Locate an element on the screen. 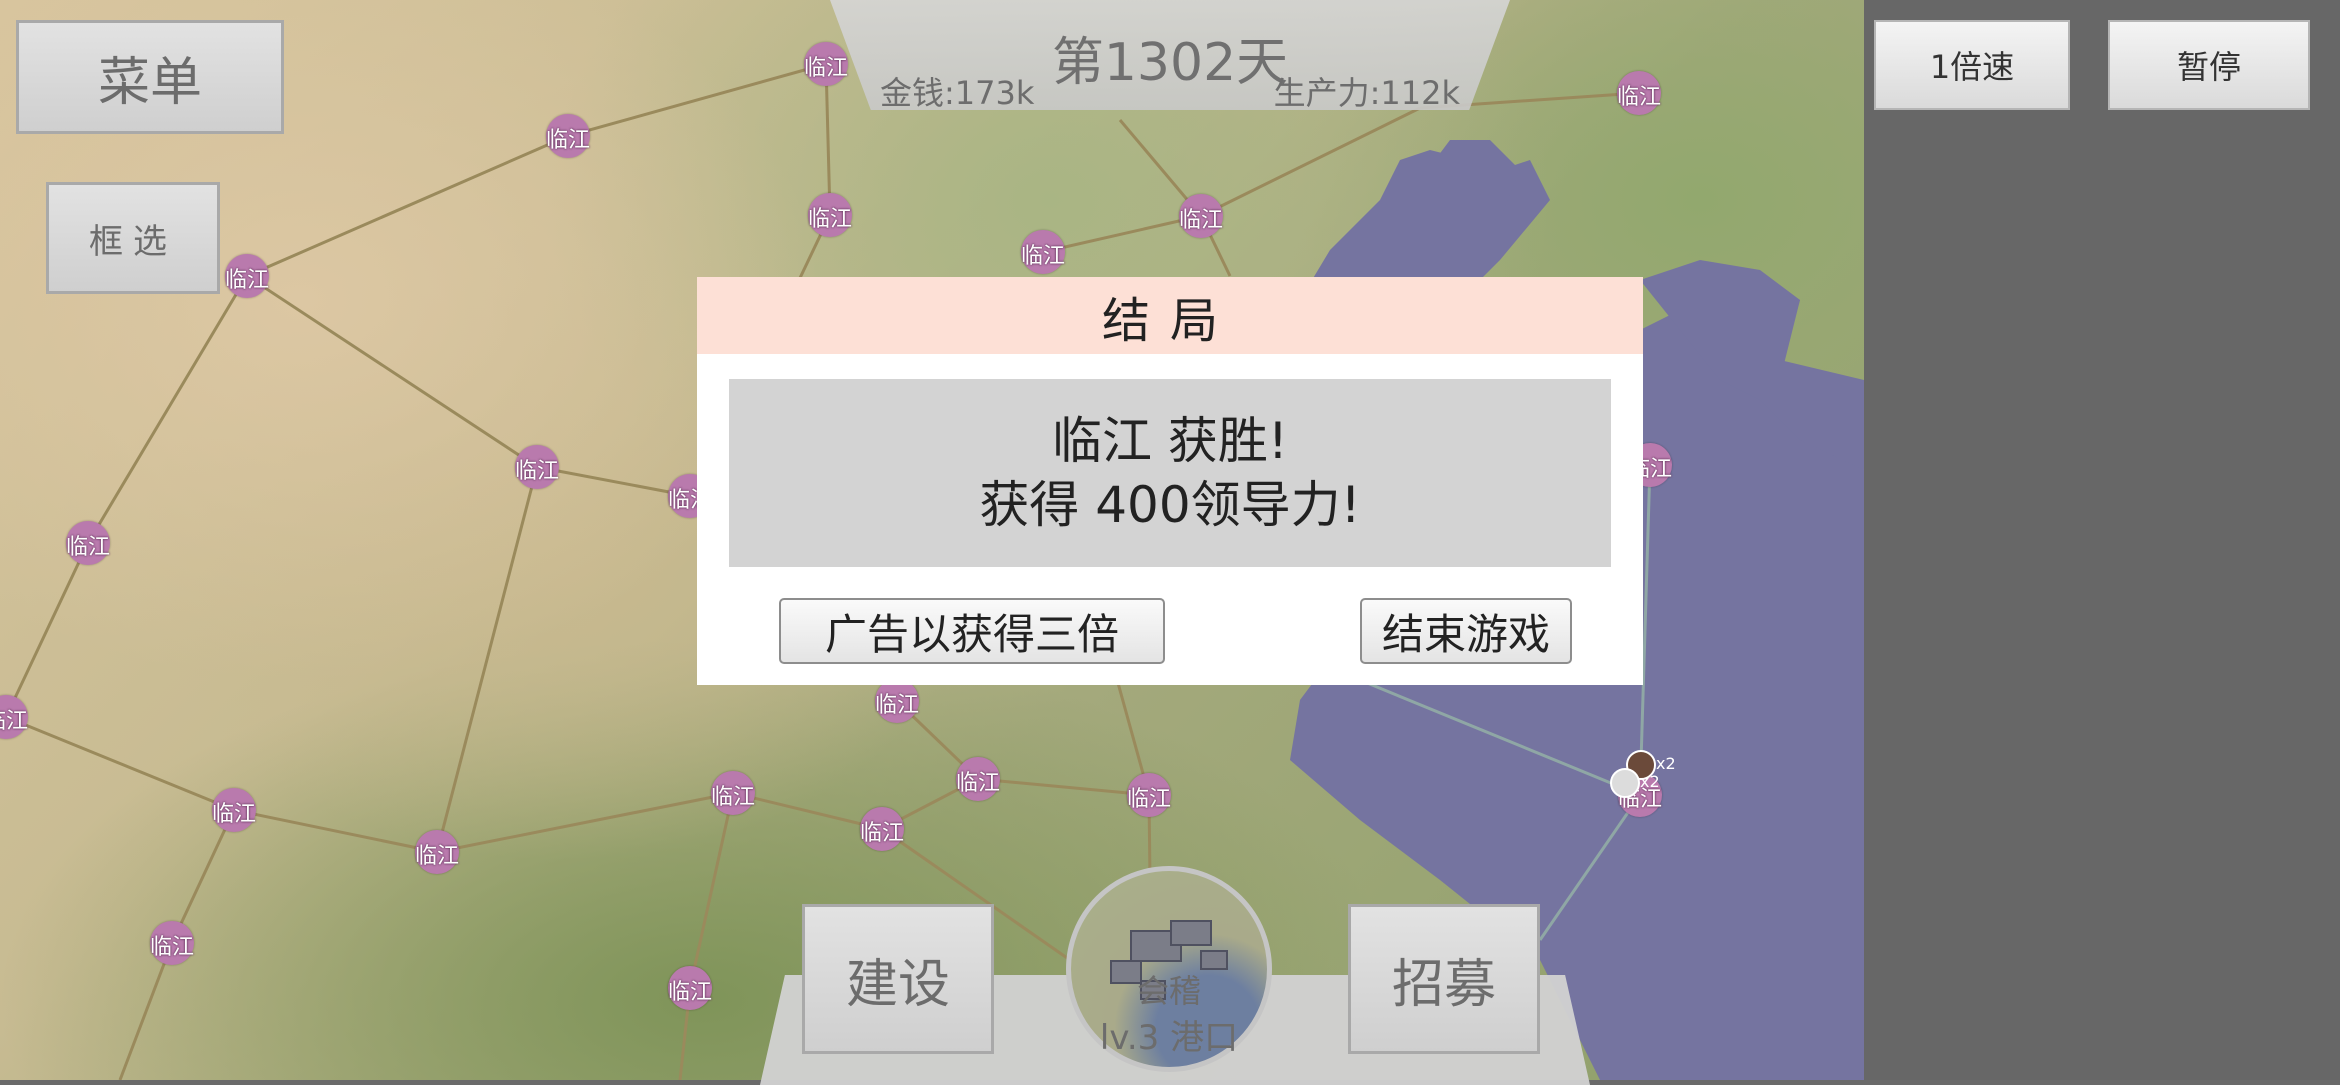 Image resolution: width=2340 pixels, height=1085 pixels. production-counter: 生产力:112k is located at coordinates (1366, 93).